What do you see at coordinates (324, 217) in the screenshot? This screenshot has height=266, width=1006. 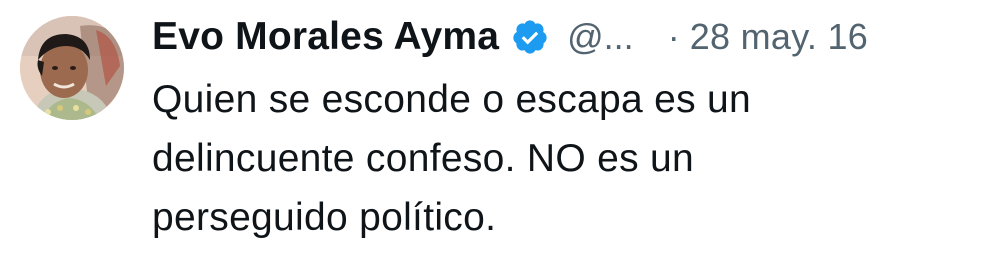 I see `tweet-text-line: perseguido político.` at bounding box center [324, 217].